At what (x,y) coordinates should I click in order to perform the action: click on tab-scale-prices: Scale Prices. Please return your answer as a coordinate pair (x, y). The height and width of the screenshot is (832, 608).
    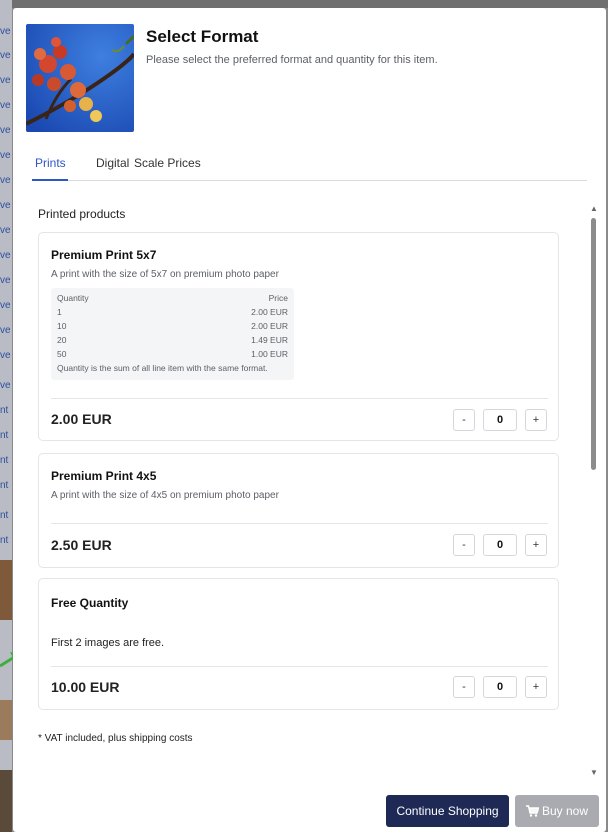
    Looking at the image, I should click on (167, 163).